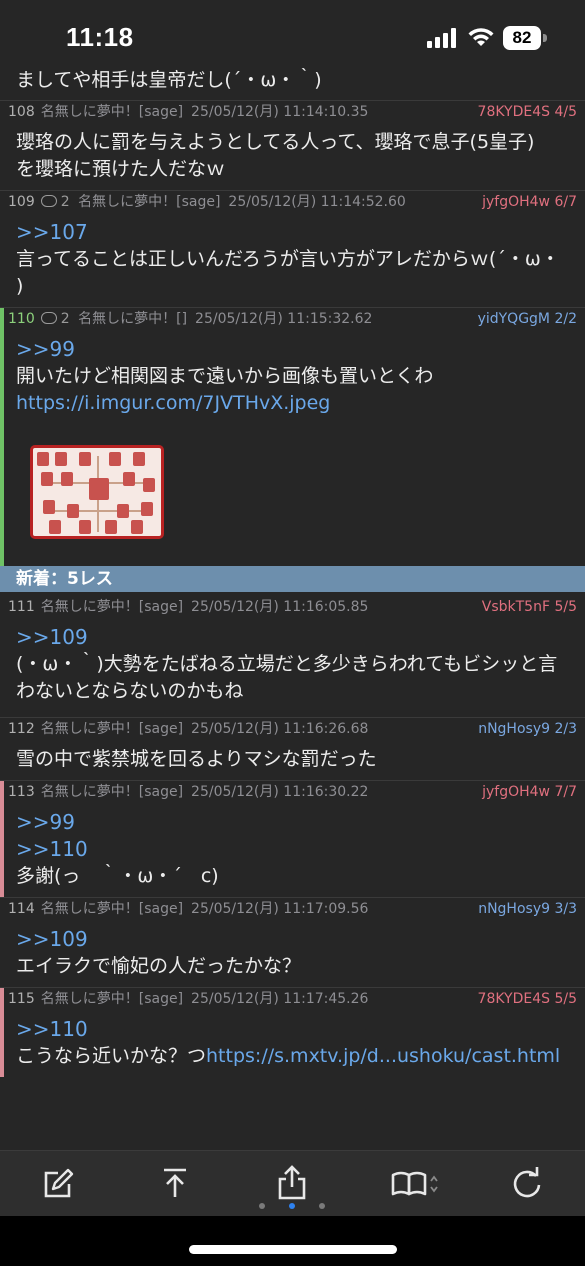  I want to click on post-text-line: 多謝(っ ｀・ω・´ c), so click(117, 876).